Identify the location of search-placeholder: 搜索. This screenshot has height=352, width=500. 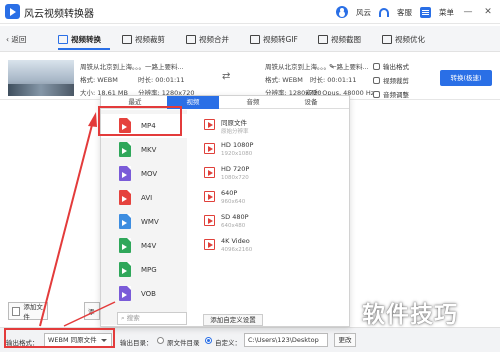
(133, 318).